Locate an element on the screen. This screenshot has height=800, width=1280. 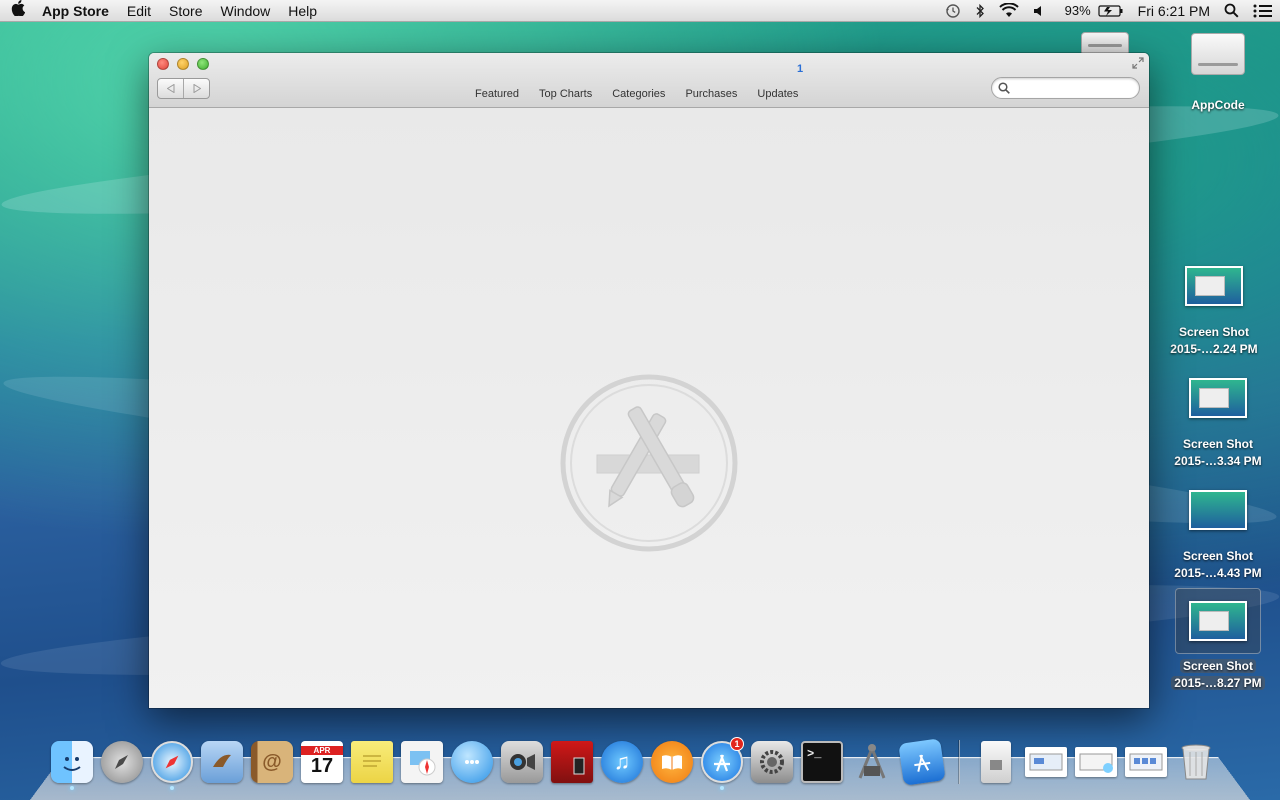
tab-categories: Categories is located at coordinates (638, 94).